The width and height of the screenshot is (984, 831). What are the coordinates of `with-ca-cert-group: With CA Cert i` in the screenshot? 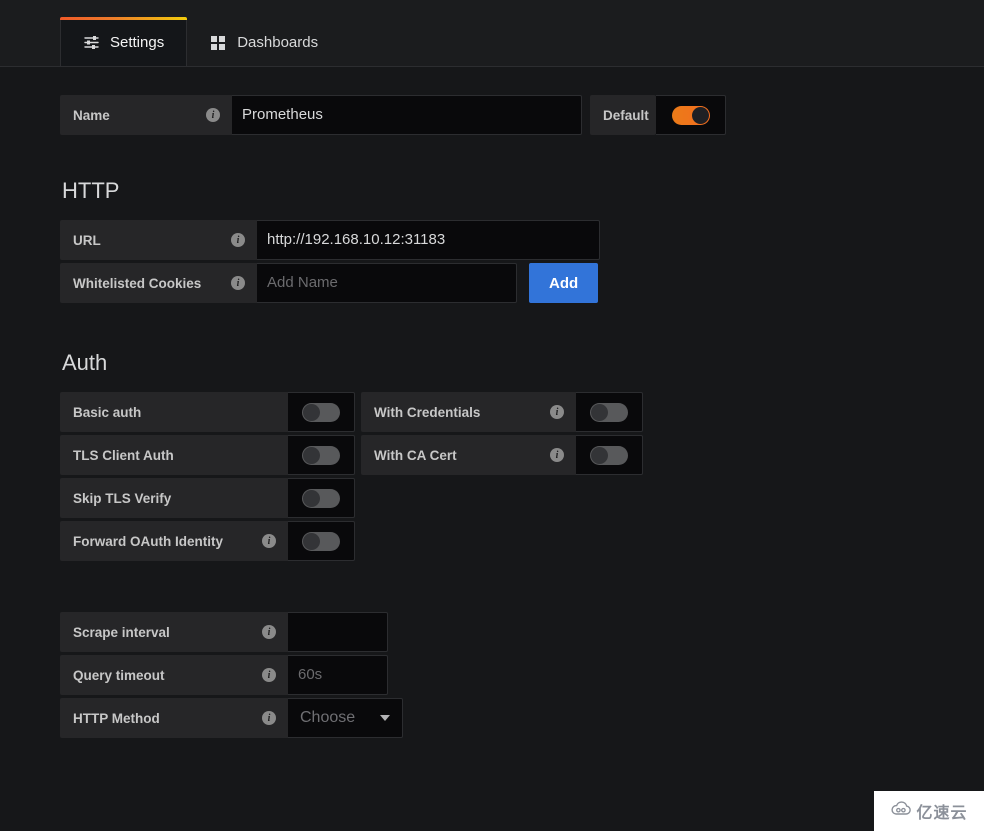 It's located at (502, 455).